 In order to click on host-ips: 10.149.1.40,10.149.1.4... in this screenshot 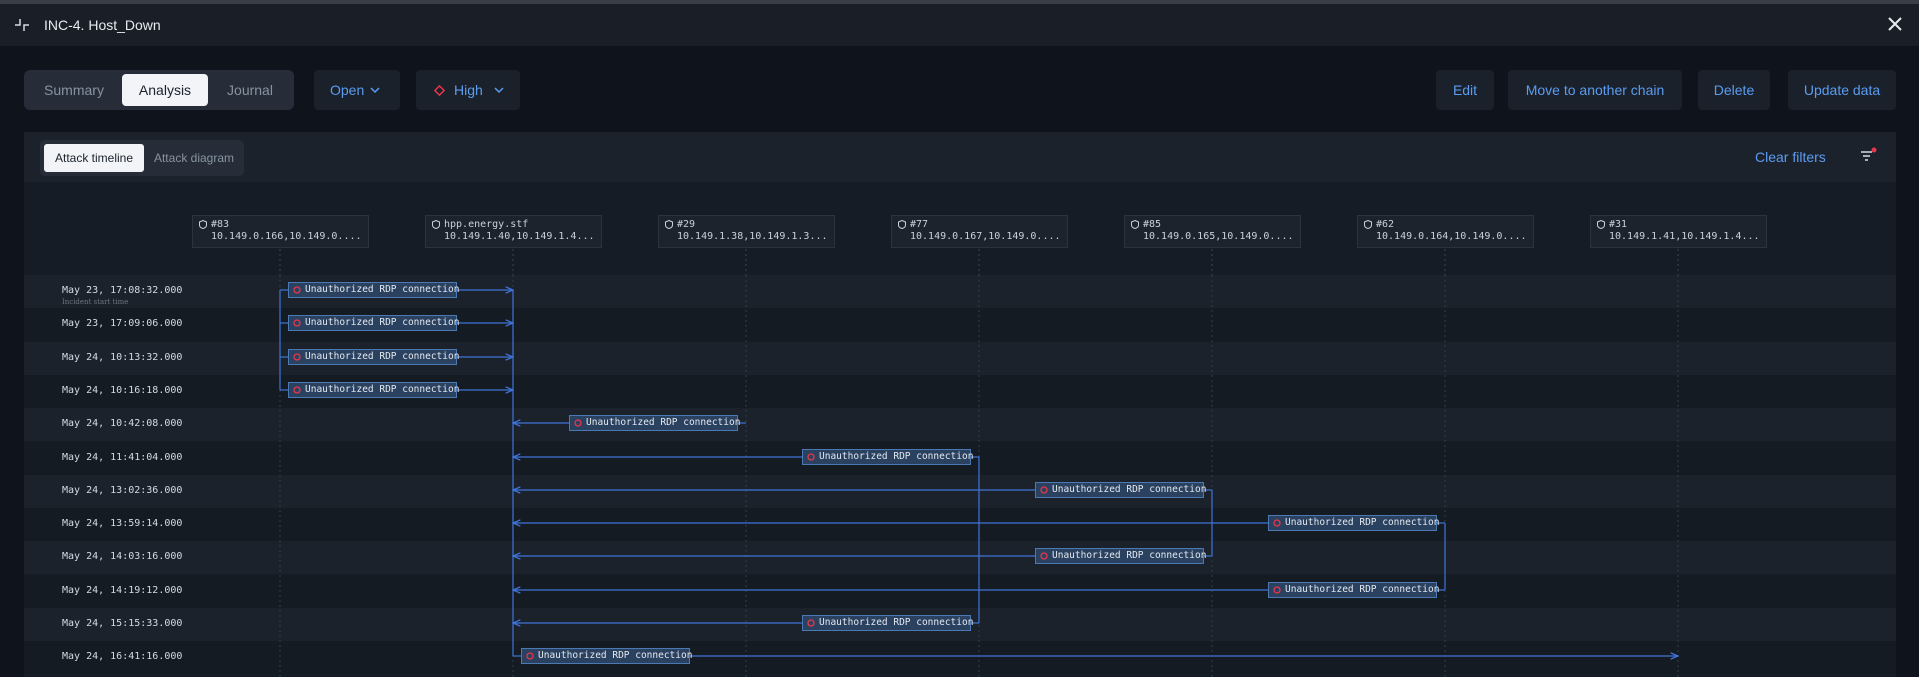, I will do `click(519, 236)`.